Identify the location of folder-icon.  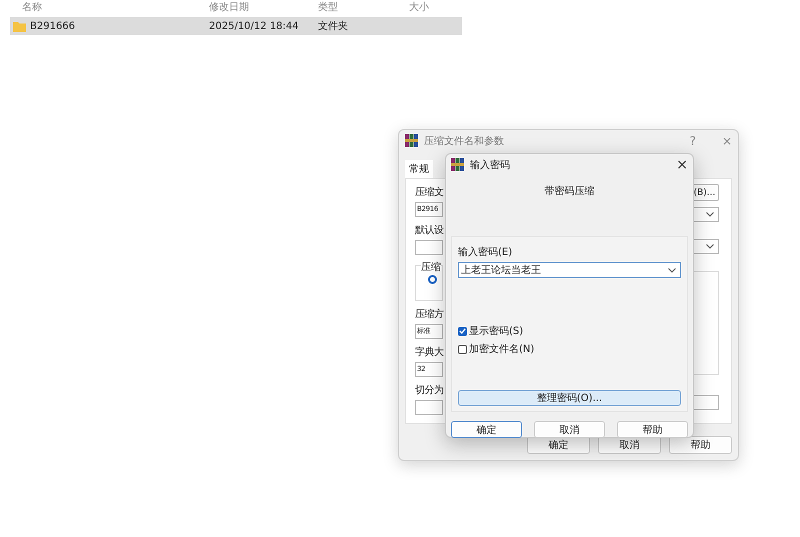
(19, 26).